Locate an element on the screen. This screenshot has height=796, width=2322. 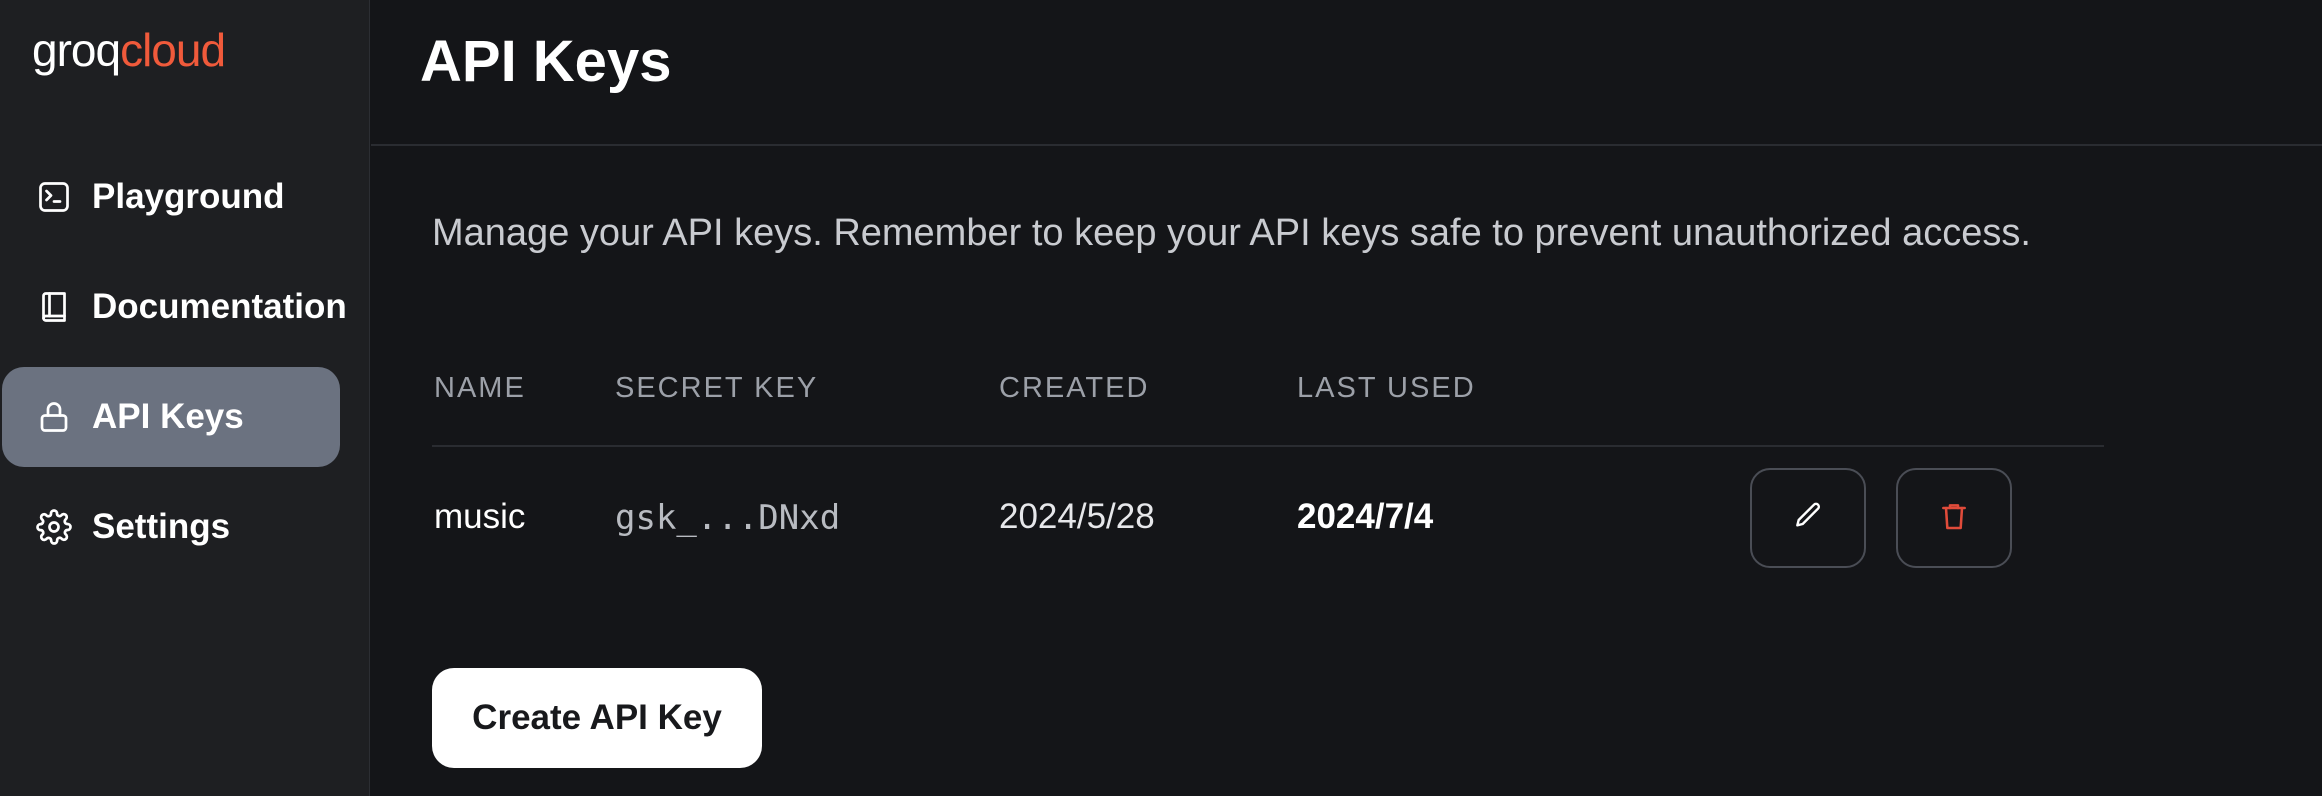
sidebar-item-api-keys: API Keys is located at coordinates (171, 417).